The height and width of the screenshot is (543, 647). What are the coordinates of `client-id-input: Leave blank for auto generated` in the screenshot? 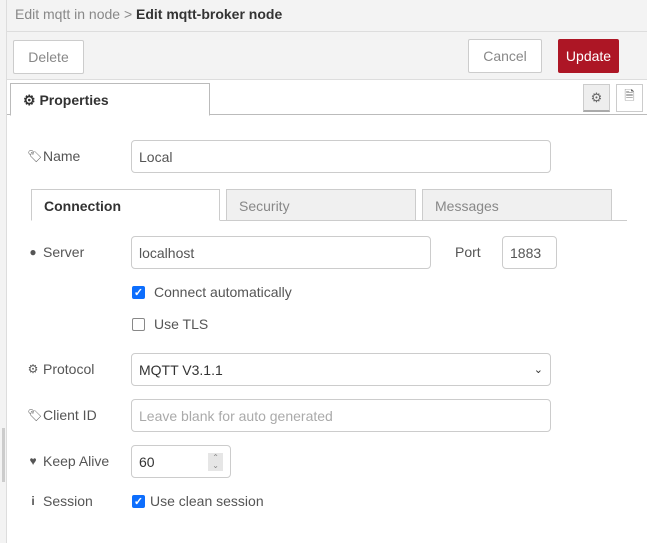 It's located at (341, 415).